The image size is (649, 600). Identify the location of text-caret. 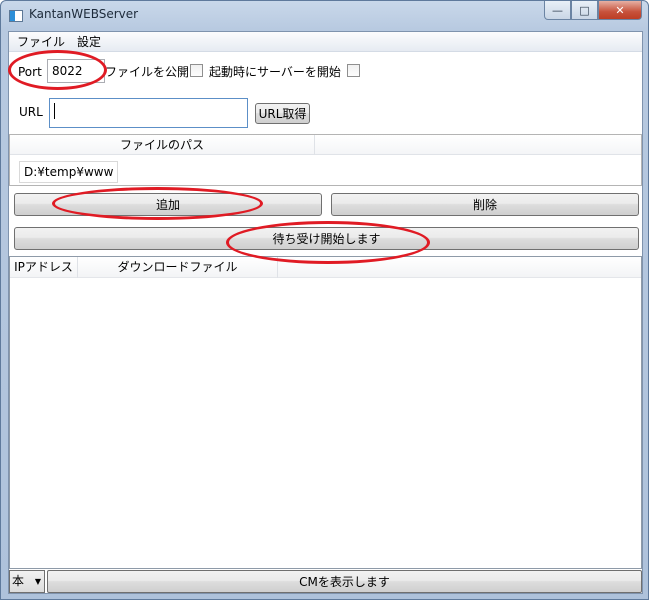
(54, 111).